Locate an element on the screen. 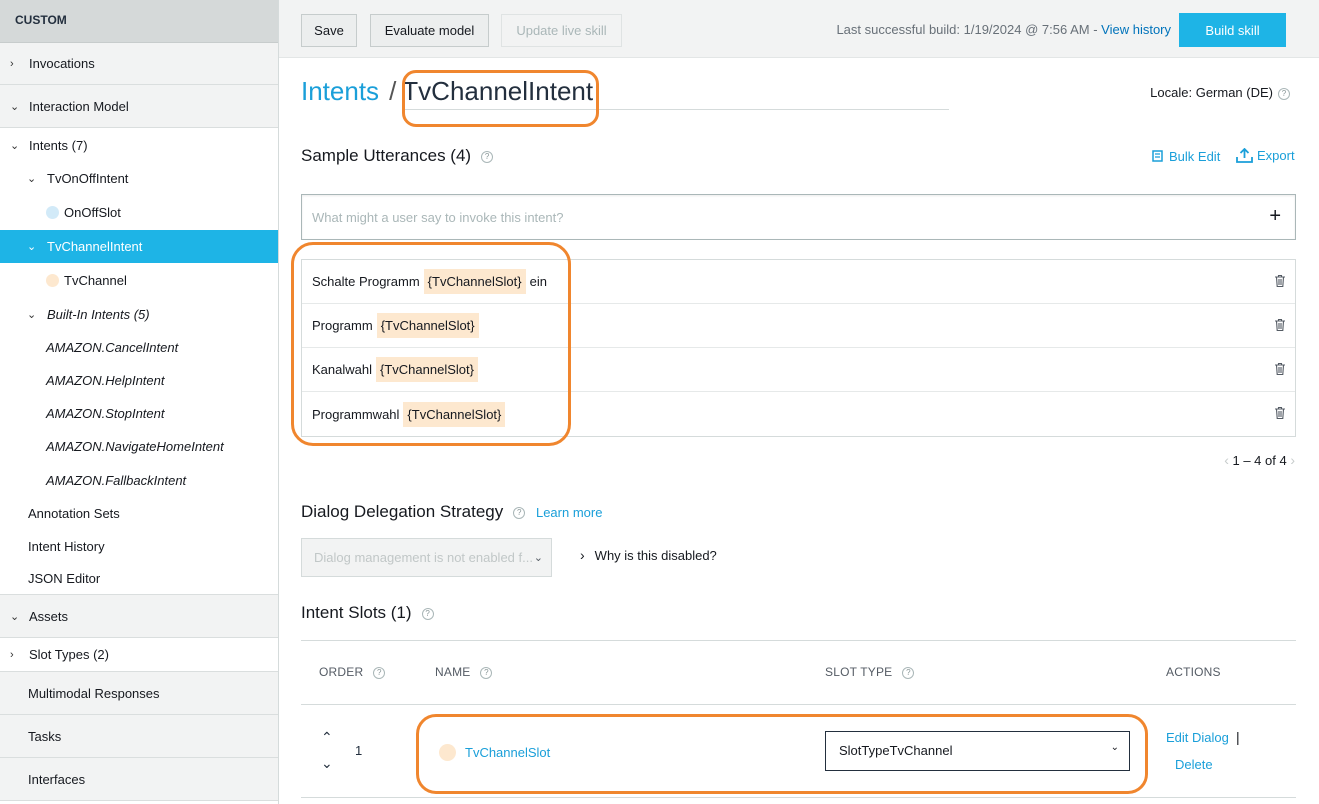  sidebar-item-label: Tasks is located at coordinates (45, 736).